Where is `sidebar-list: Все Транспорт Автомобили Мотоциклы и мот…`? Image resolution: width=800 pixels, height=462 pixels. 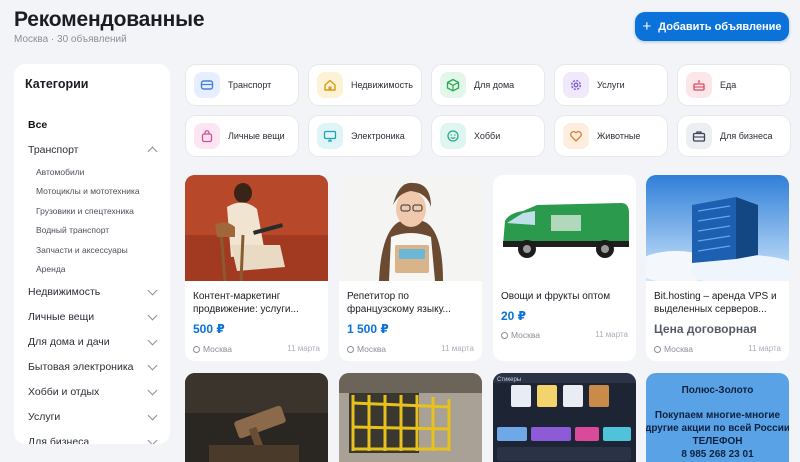 sidebar-list: Все Транспорт Автомобили Мотоциклы и мот… is located at coordinates (92, 278).